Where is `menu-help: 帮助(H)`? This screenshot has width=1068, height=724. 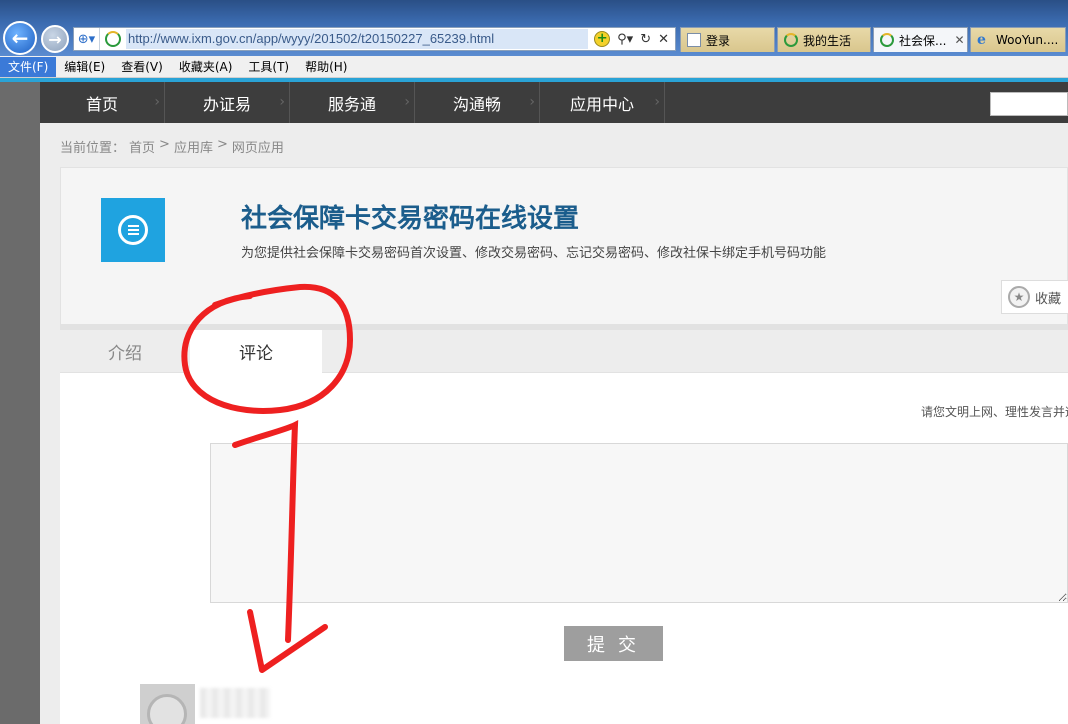 menu-help: 帮助(H) is located at coordinates (326, 67).